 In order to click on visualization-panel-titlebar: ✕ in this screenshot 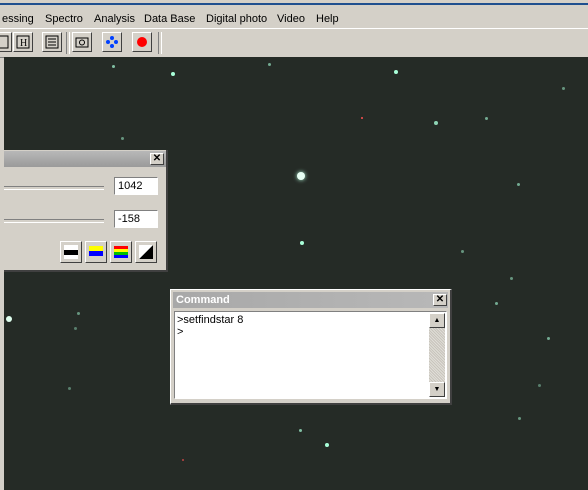, I will do `click(85, 159)`.